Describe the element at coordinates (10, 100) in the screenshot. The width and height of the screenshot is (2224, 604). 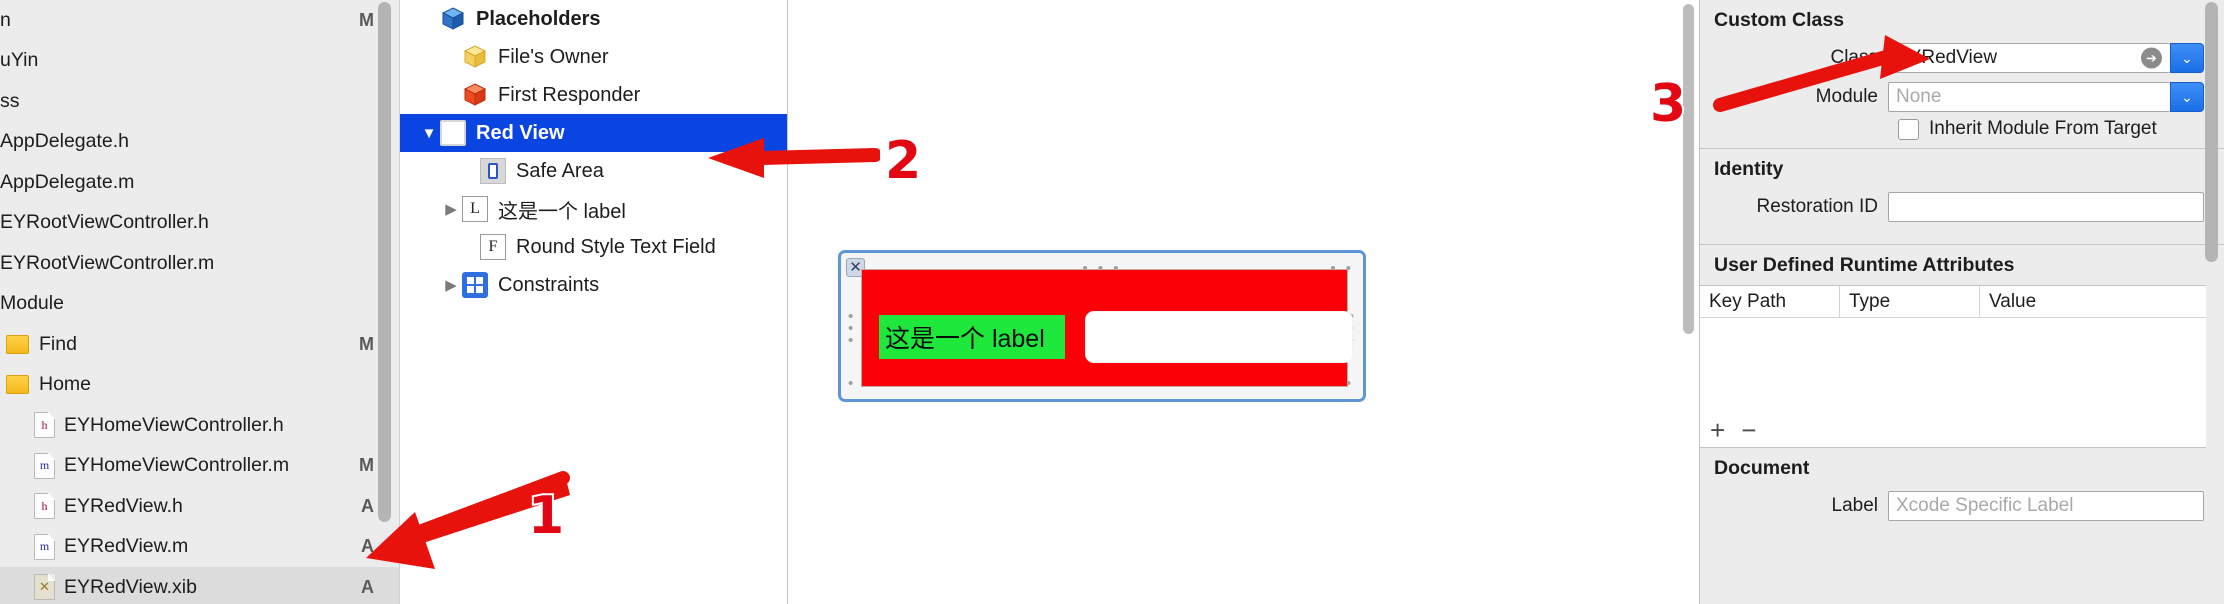
I see `navigator-row-label: ss` at that location.